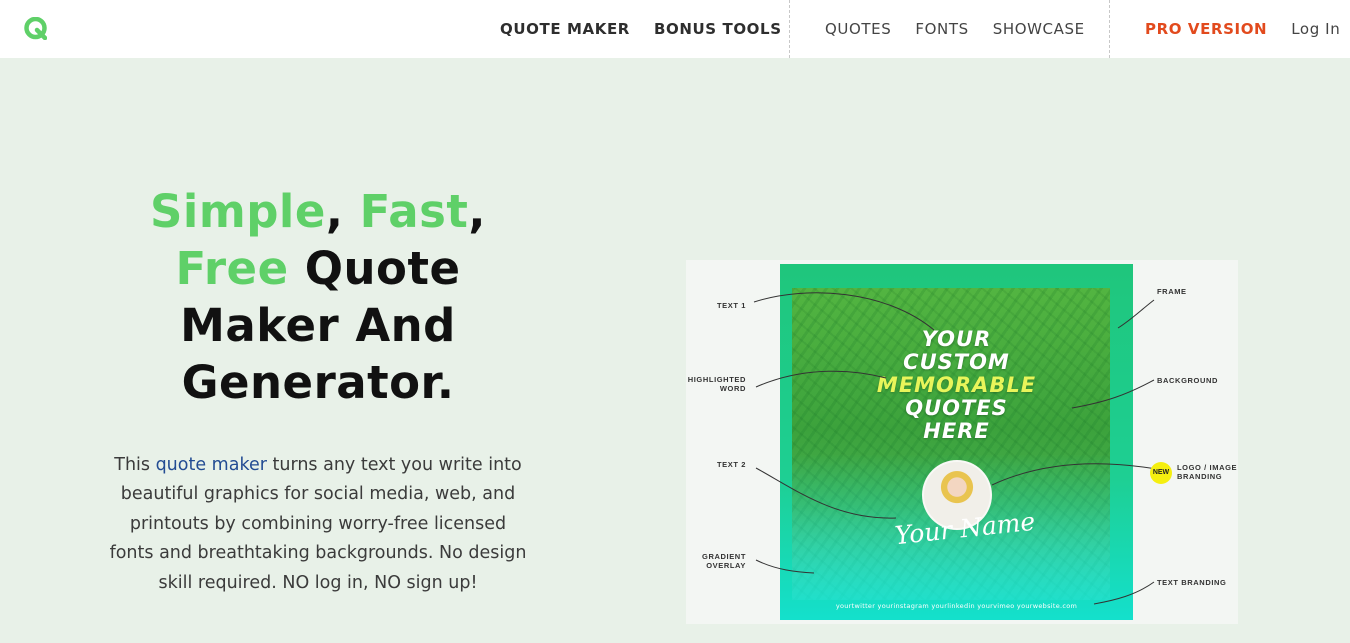 The height and width of the screenshot is (643, 1350). What do you see at coordinates (1161, 473) in the screenshot?
I see `new-badge: NEW` at bounding box center [1161, 473].